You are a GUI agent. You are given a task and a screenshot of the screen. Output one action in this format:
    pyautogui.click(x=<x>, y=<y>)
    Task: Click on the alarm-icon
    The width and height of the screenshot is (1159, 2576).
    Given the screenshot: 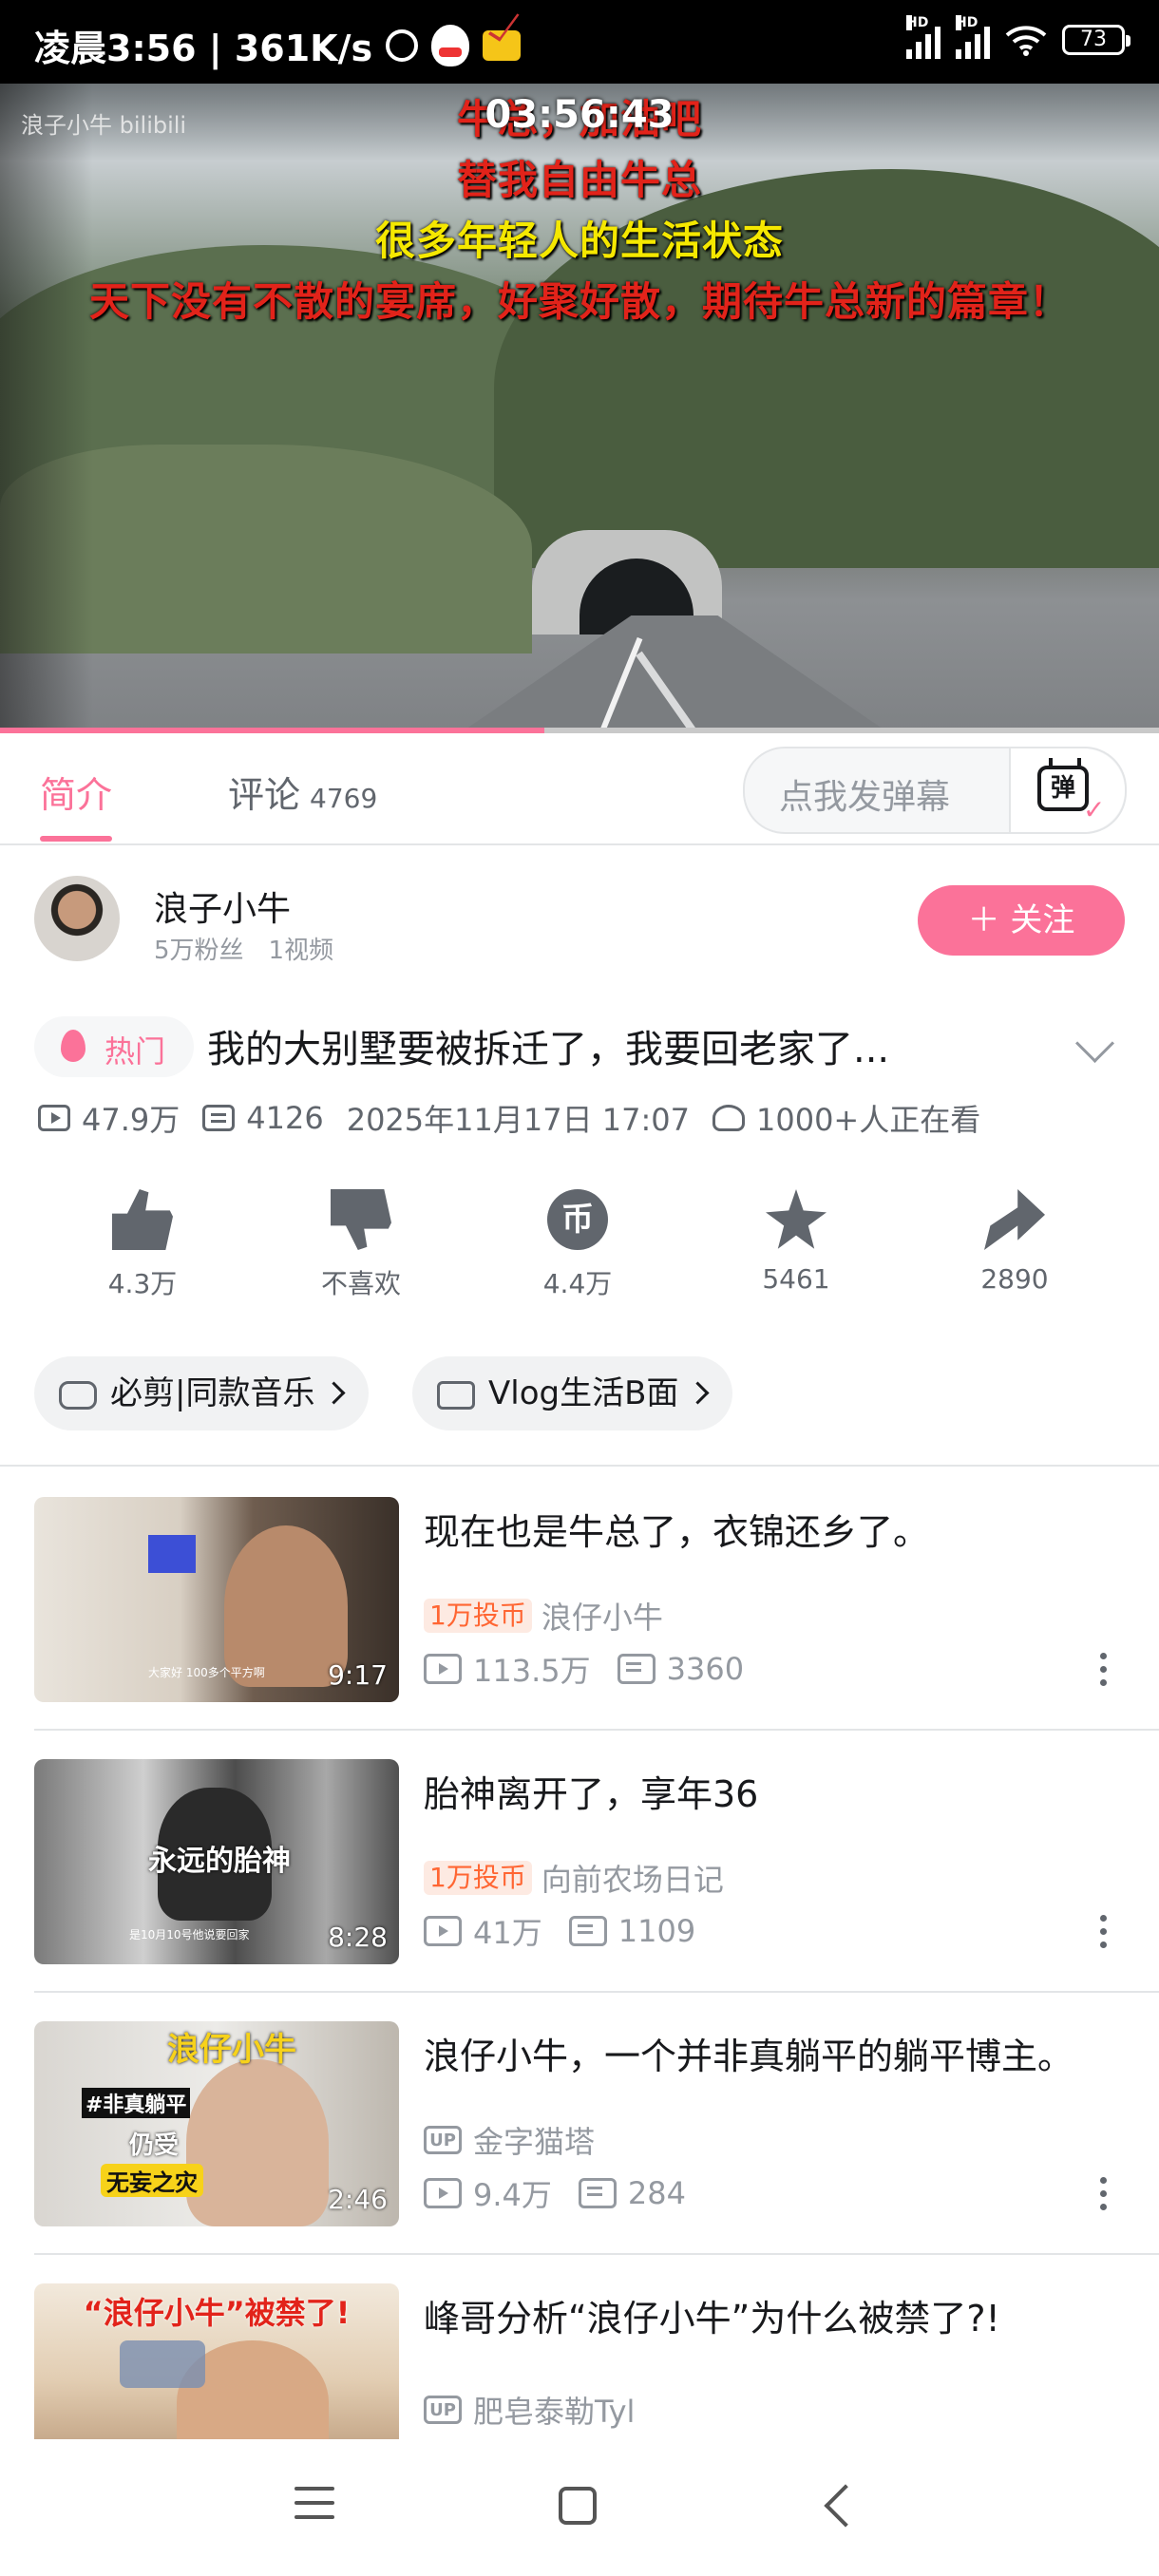 What is the action you would take?
    pyautogui.click(x=402, y=45)
    